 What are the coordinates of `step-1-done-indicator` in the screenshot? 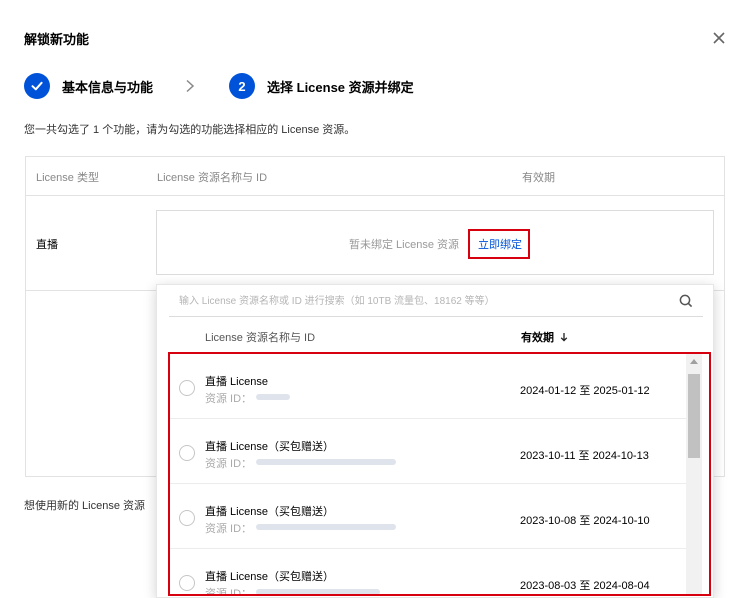 It's located at (37, 86).